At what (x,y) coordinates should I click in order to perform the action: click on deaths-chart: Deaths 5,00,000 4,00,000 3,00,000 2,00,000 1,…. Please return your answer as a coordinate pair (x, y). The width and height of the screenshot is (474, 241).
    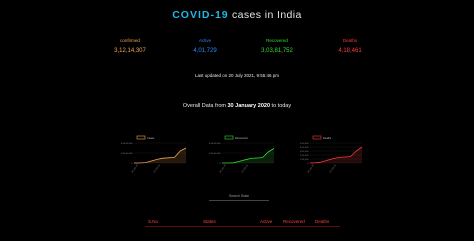
    Looking at the image, I should click on (323, 156).